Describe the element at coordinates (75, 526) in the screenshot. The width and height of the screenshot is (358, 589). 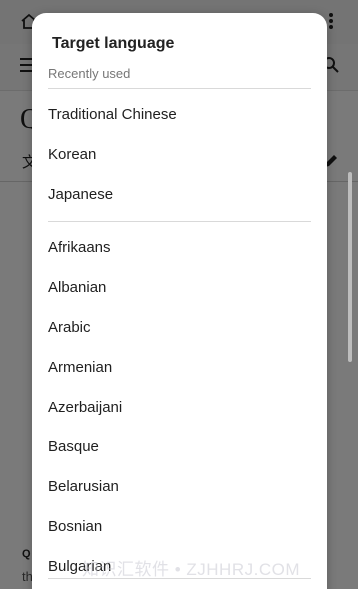
I see `language-label: Bosnian` at that location.